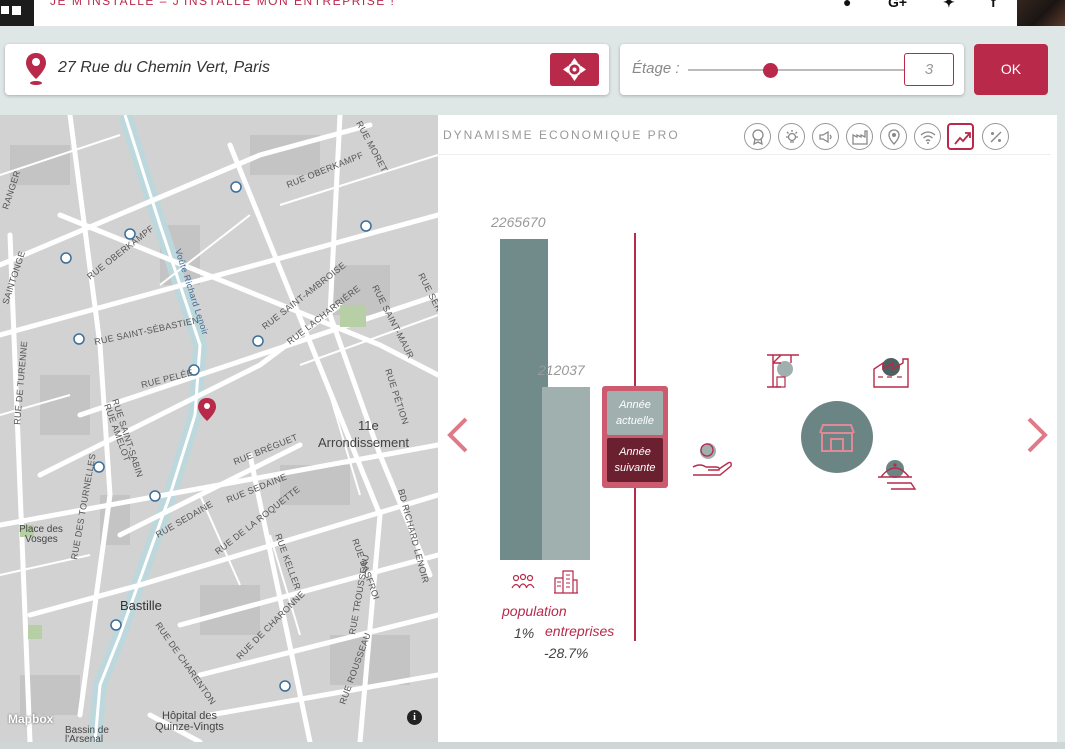  I want to click on address-search-box: 27 Rue du Chemin Vert, Paris, so click(307, 69).